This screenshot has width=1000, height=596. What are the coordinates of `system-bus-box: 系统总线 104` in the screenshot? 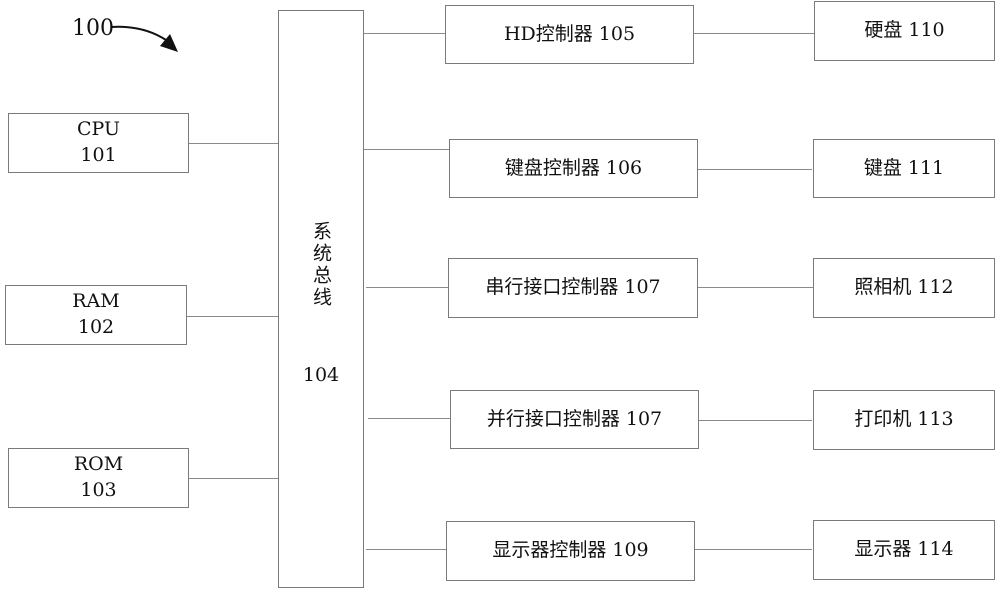 It's located at (321, 299).